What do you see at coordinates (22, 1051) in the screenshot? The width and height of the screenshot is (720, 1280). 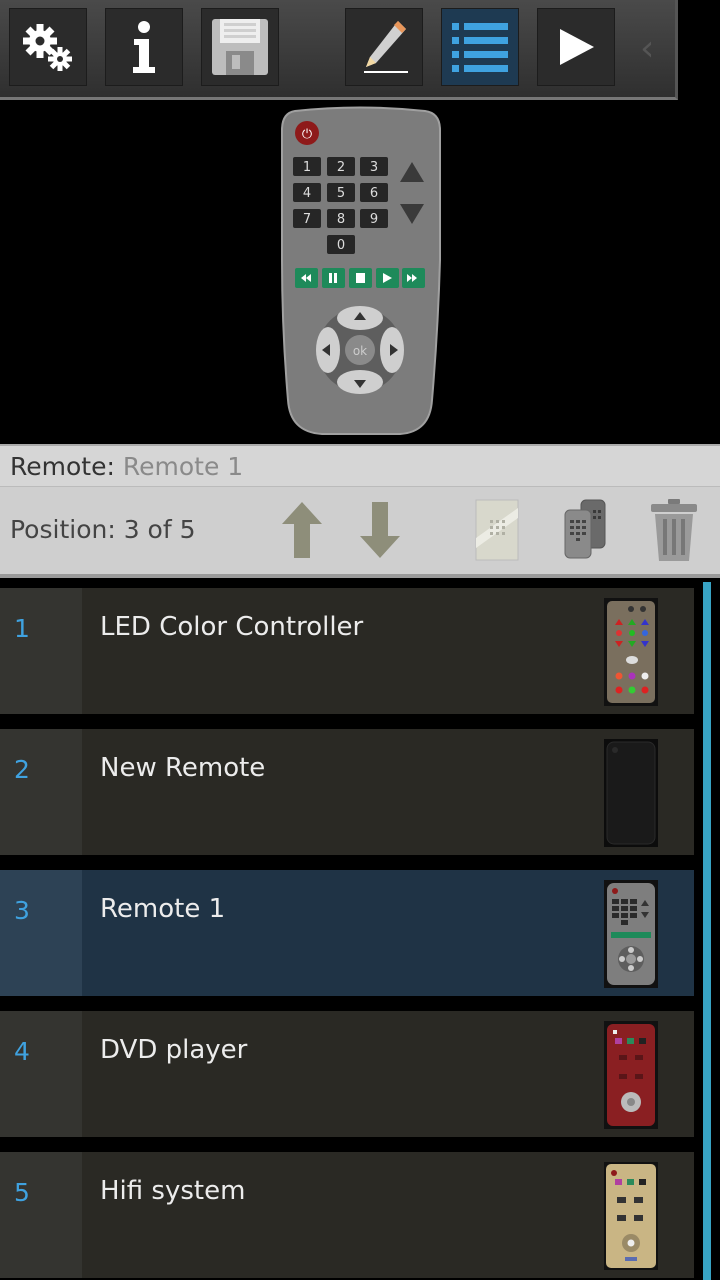 I see `item-number: 4` at bounding box center [22, 1051].